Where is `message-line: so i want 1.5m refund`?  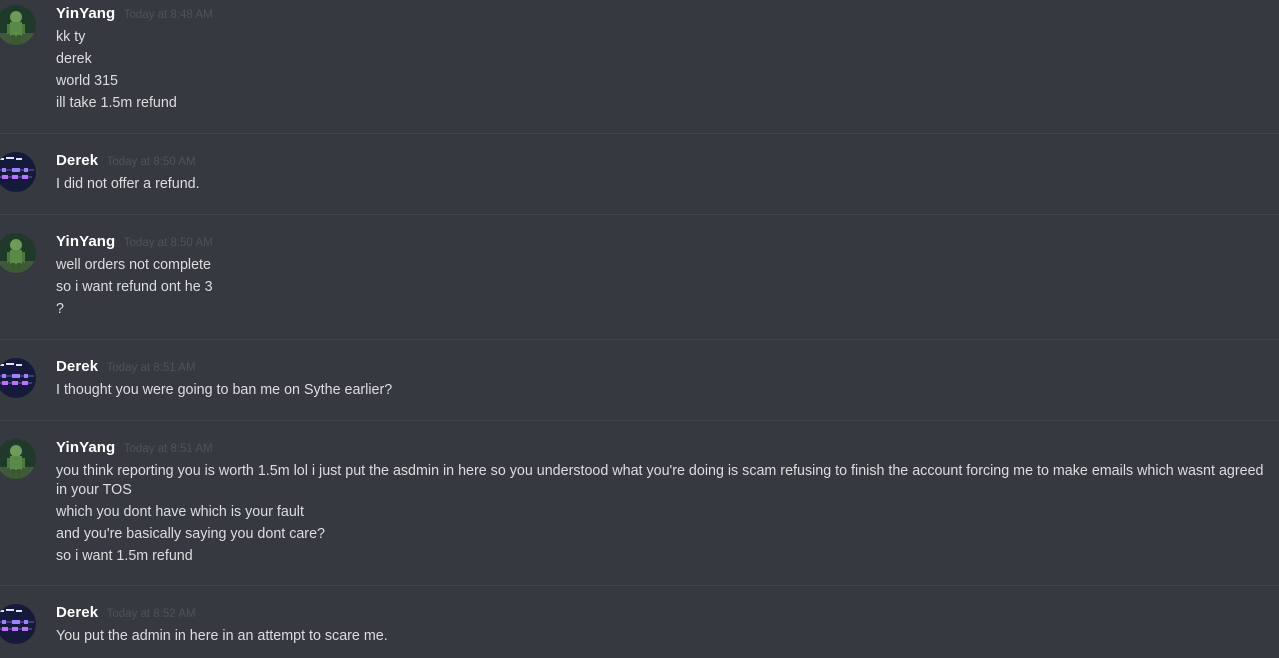 message-line: so i want 1.5m refund is located at coordinates (124, 556).